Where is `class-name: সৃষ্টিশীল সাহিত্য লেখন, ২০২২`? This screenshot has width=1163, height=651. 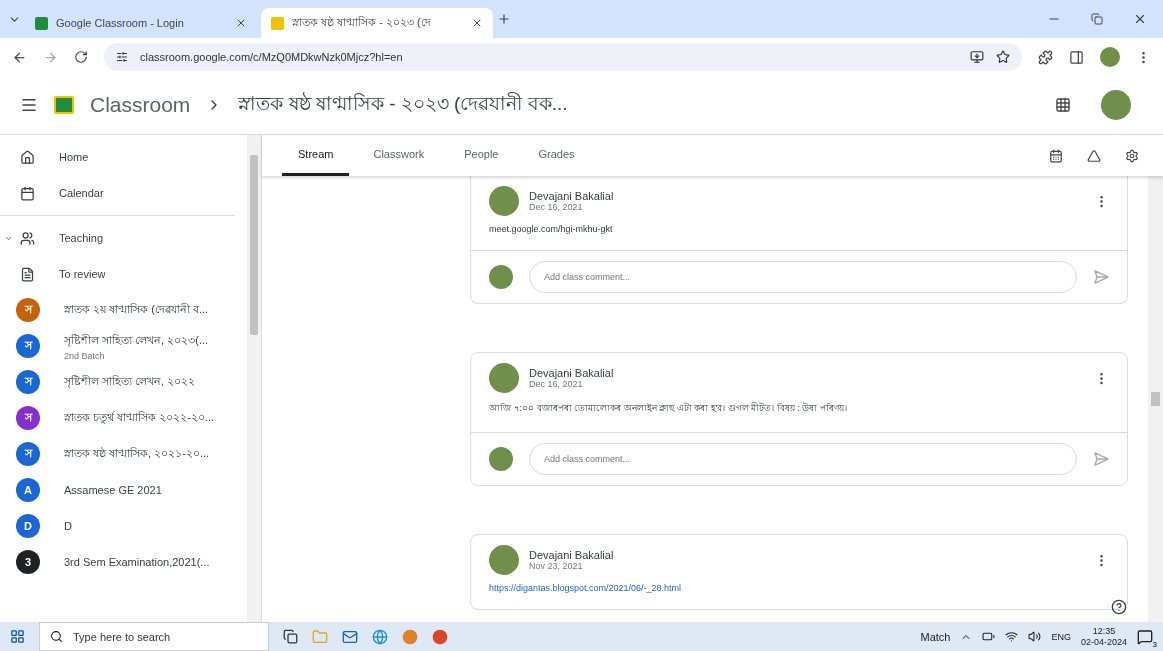
class-name: সৃষ্টিশীল সাহিত্য লেখন, ২০২২ is located at coordinates (130, 381).